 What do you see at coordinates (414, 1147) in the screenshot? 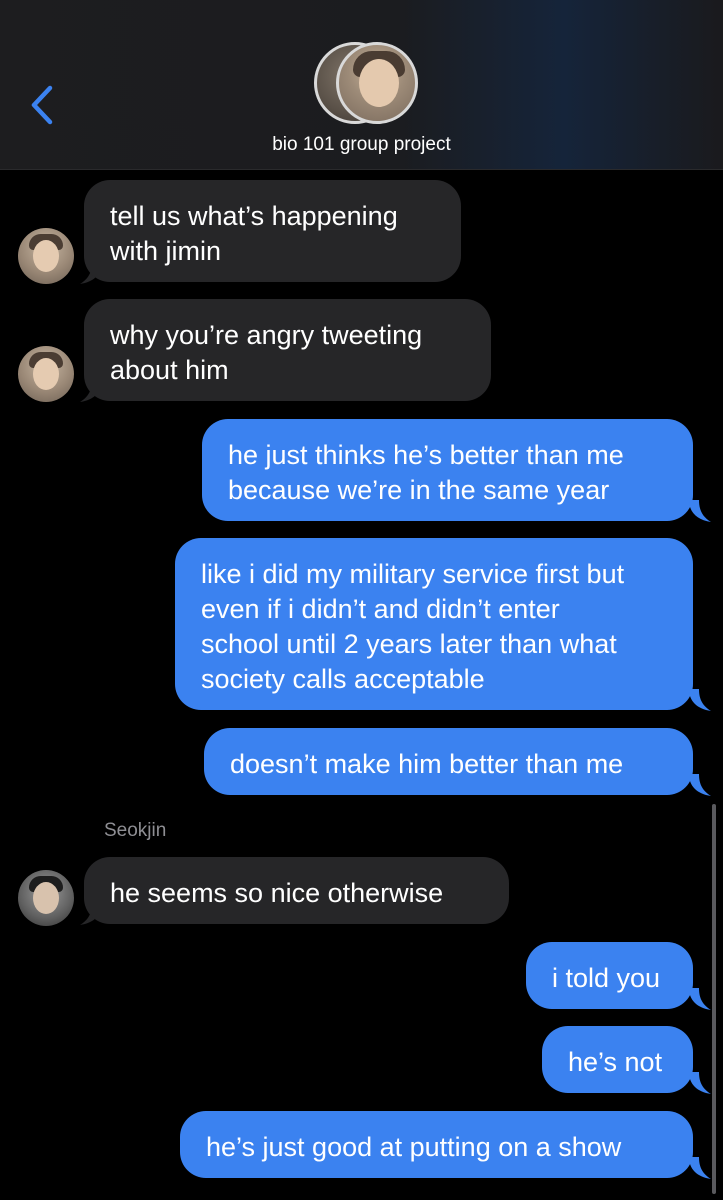
I see `message-line: he’s just good at putting on a show` at bounding box center [414, 1147].